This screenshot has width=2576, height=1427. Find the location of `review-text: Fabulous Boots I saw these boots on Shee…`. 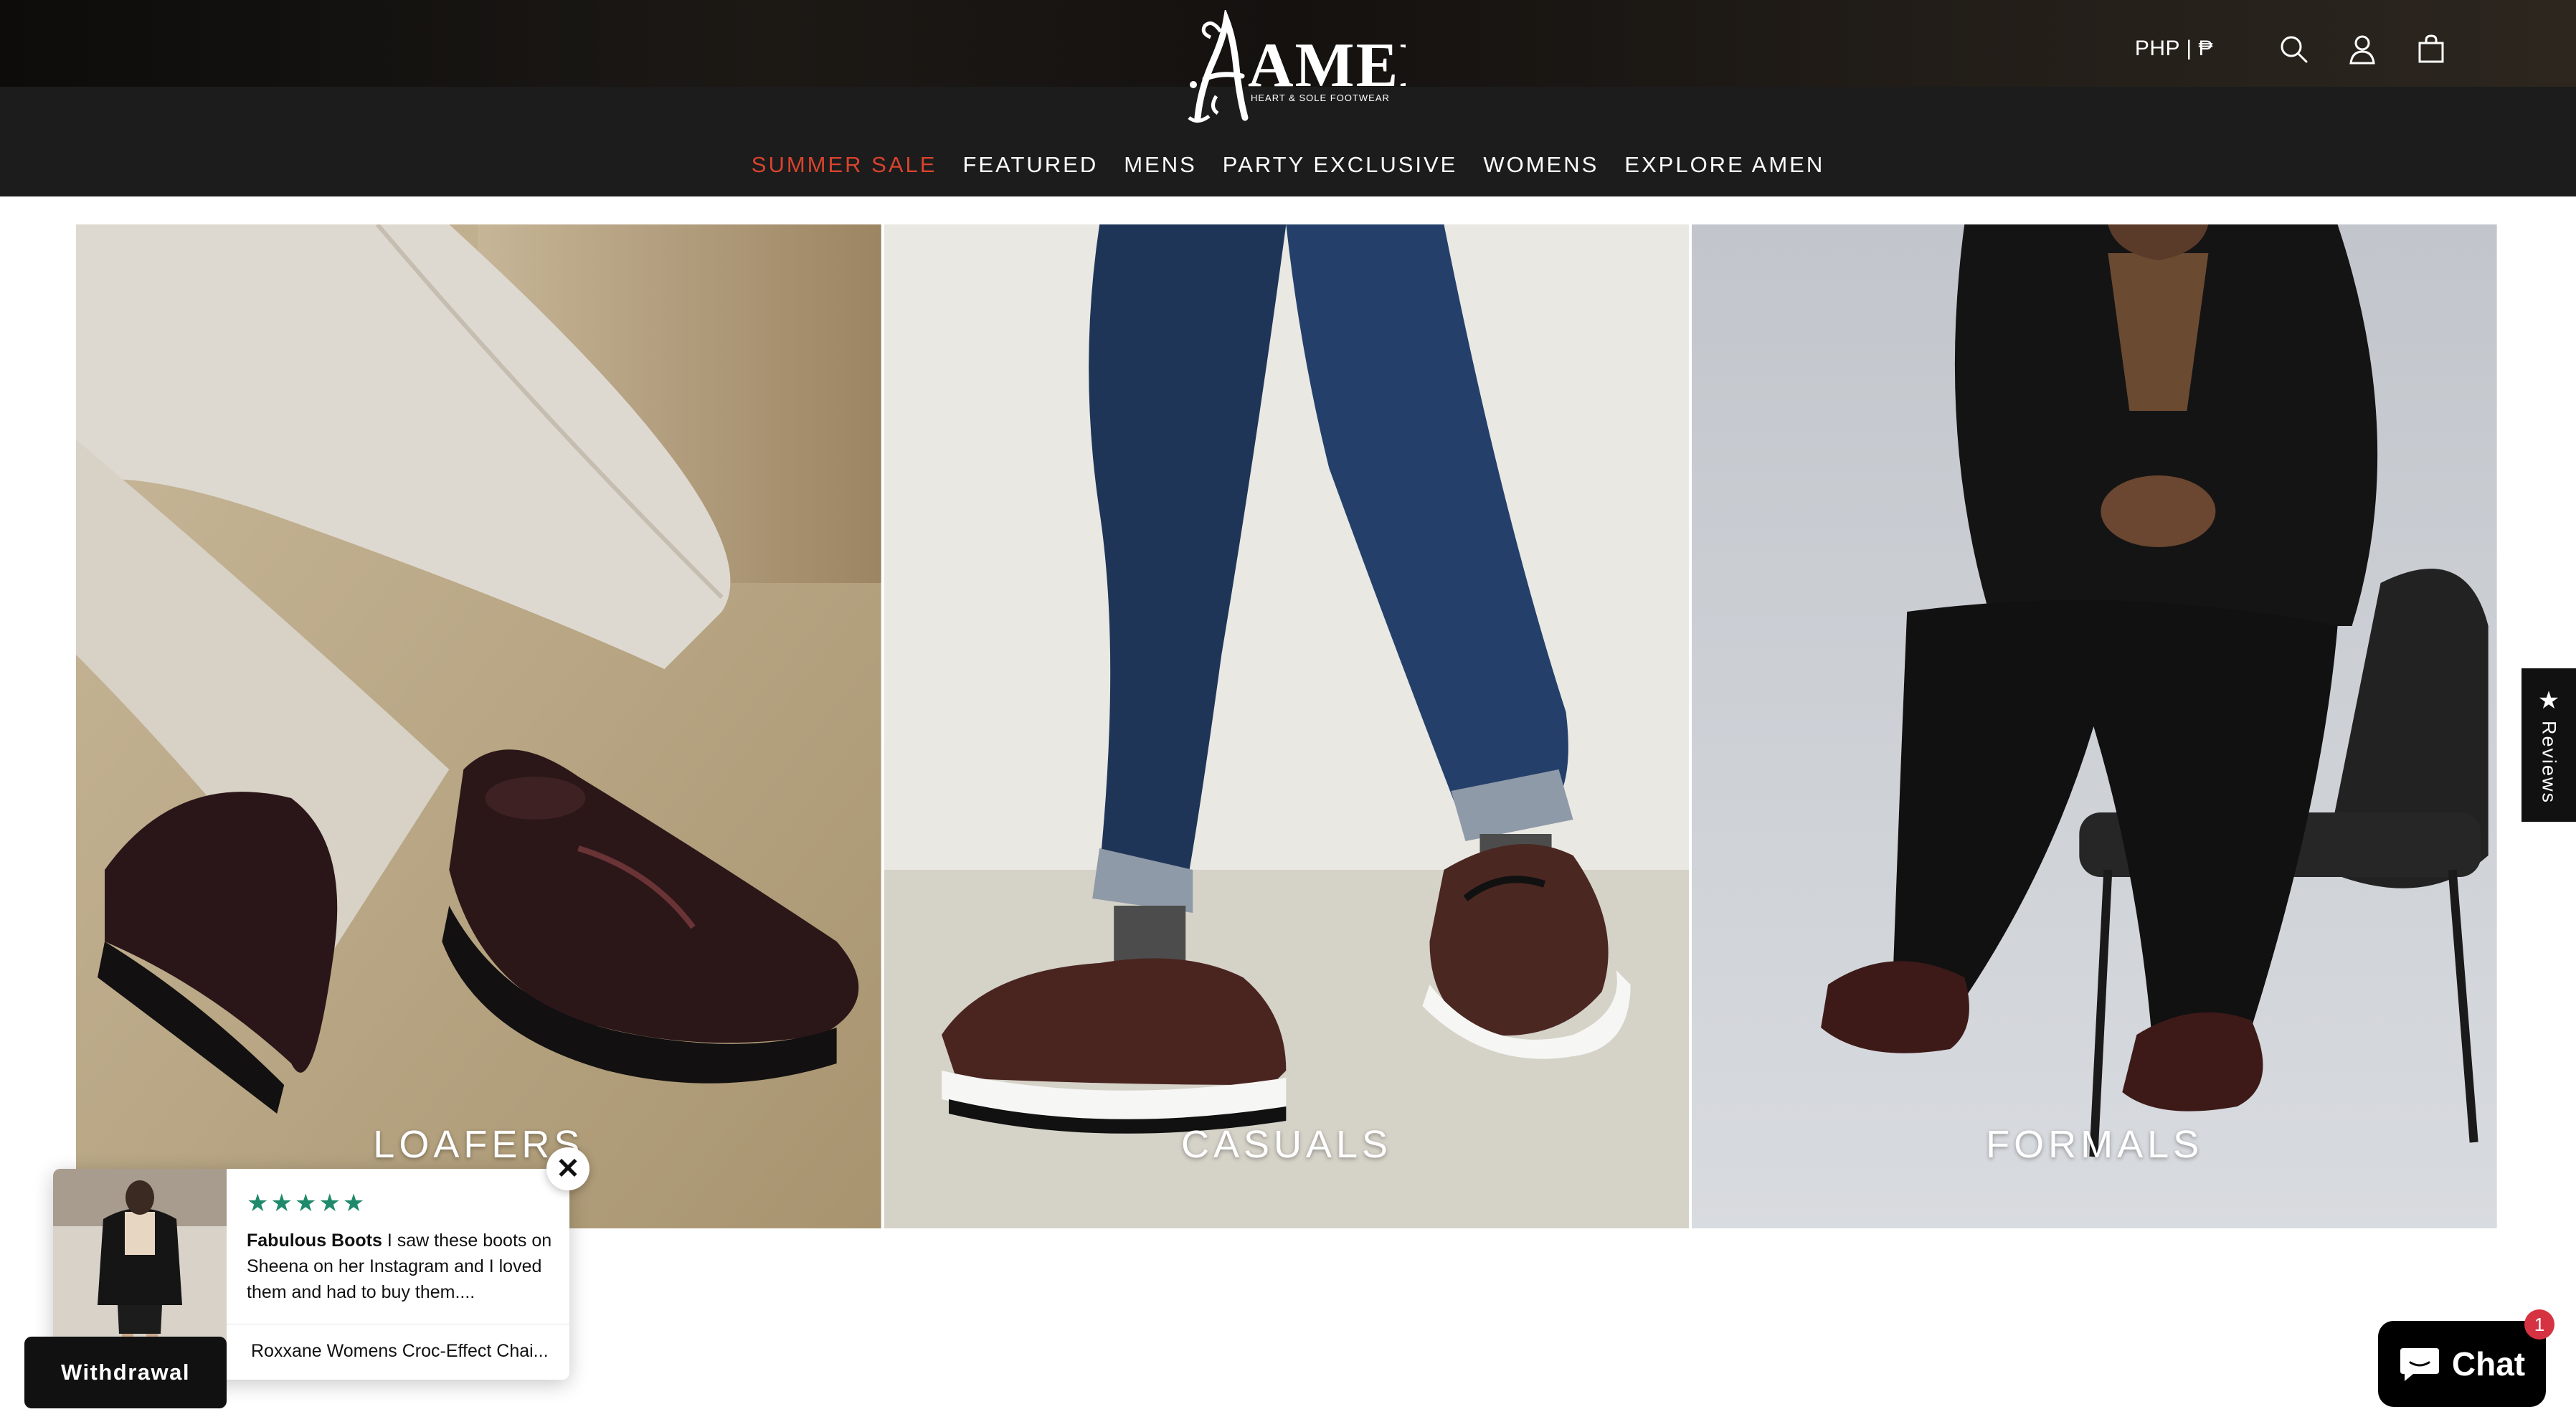

review-text: Fabulous Boots I saw these boots on Shee… is located at coordinates (401, 1266).